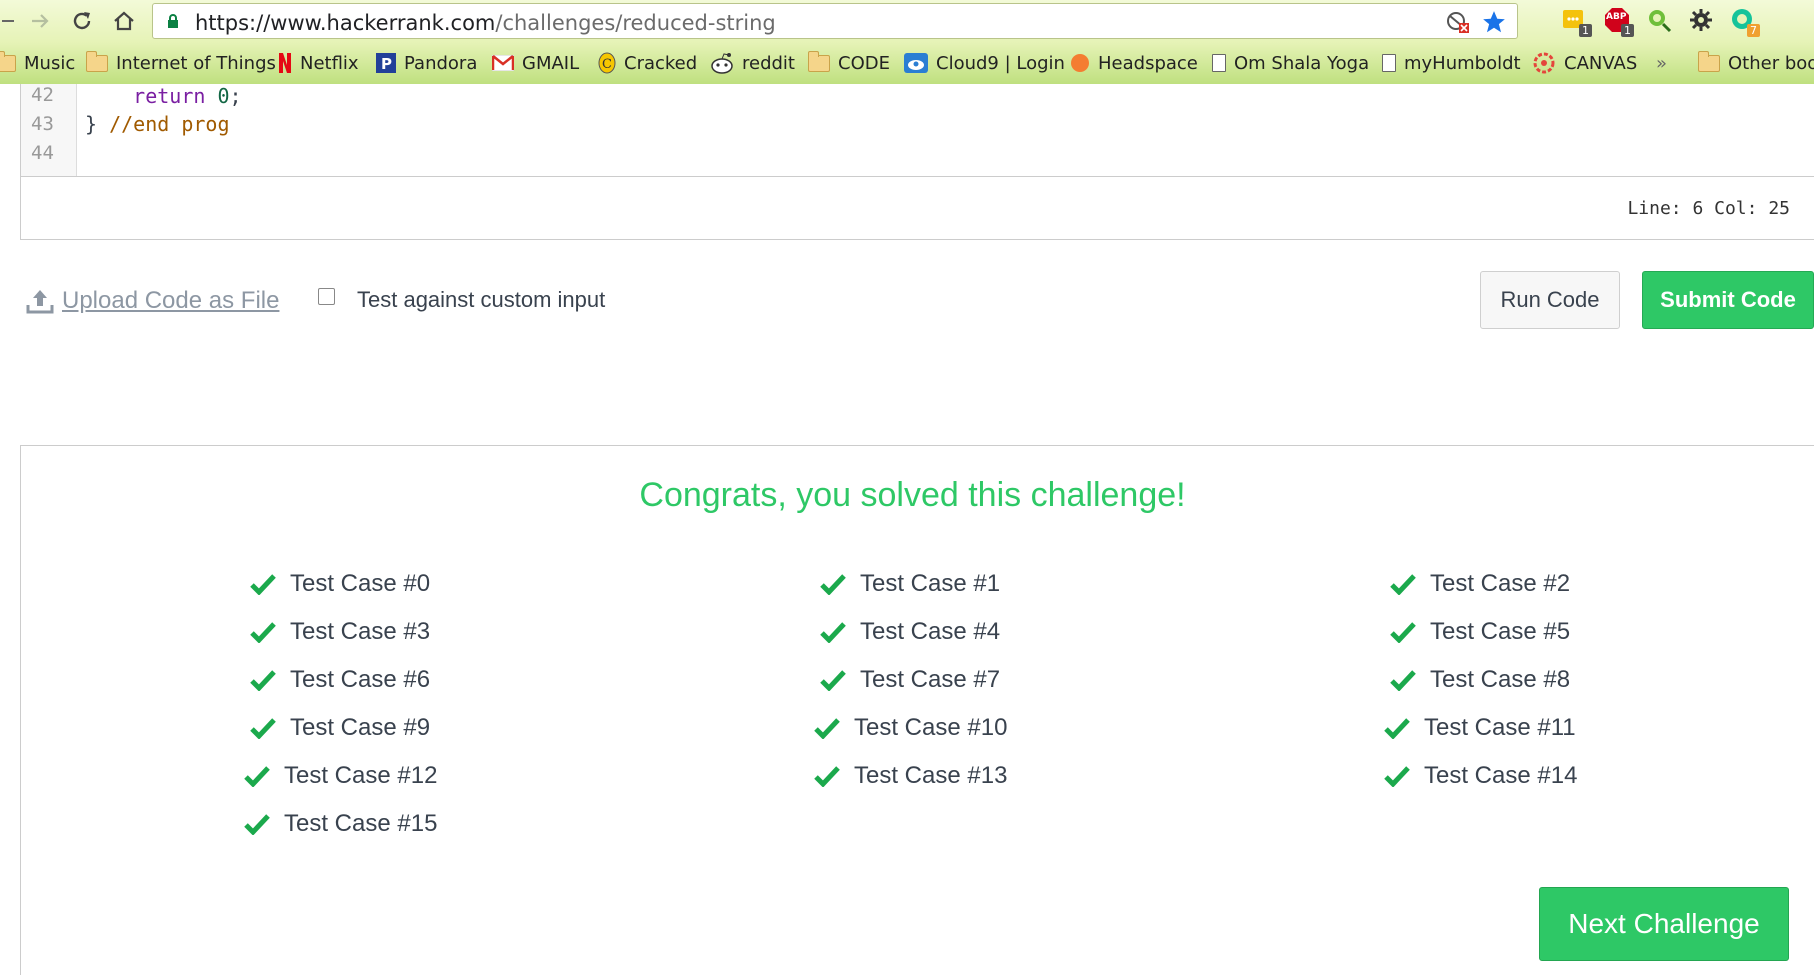 This screenshot has width=1814, height=975. Describe the element at coordinates (345, 23) in the screenshot. I see `url-host: https://www.hackerrank.com` at that location.